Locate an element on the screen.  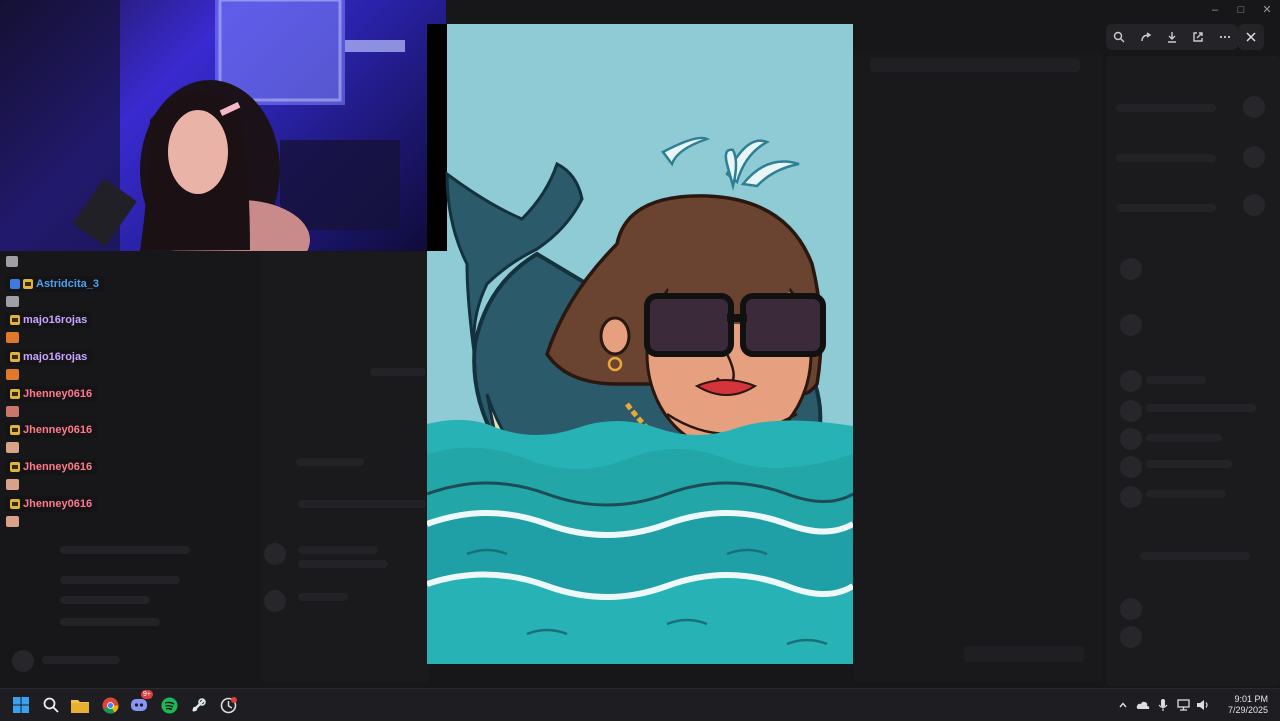
more-icon is located at coordinates (1225, 37).